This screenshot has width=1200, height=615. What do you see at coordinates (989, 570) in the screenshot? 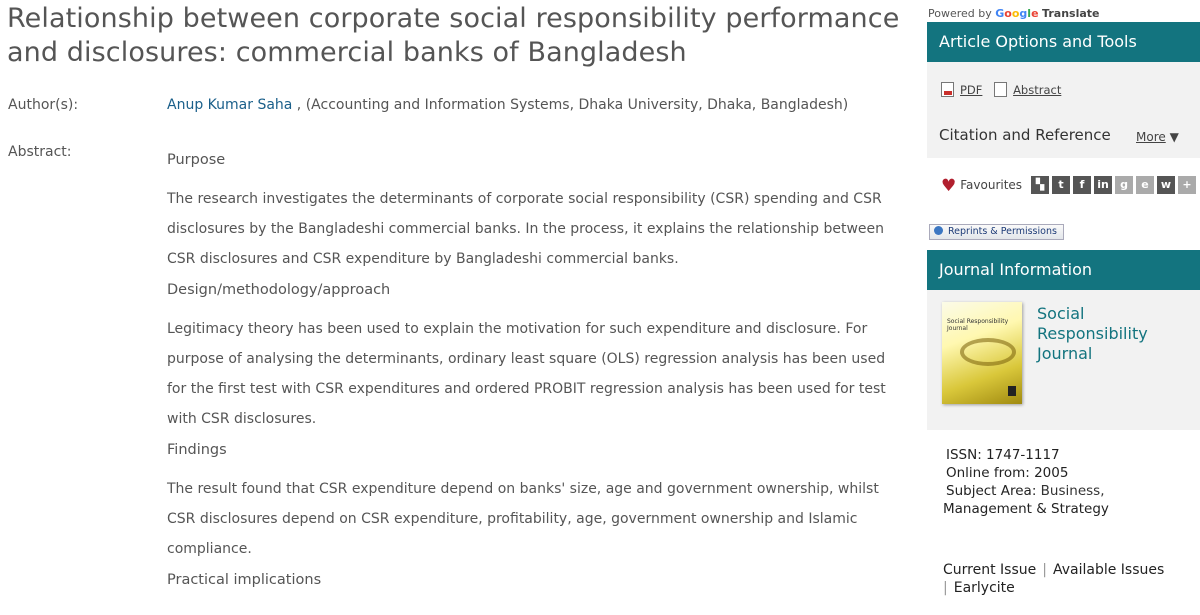
I see `current-issue-link: Current Issue` at bounding box center [989, 570].